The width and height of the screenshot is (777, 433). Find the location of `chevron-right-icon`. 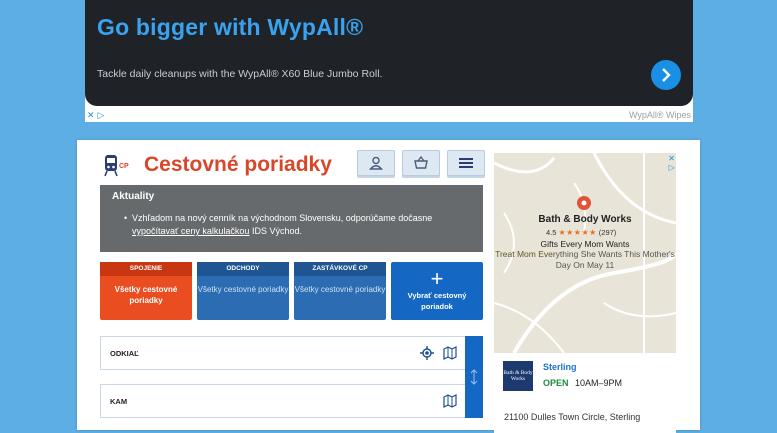

chevron-right-icon is located at coordinates (666, 75).